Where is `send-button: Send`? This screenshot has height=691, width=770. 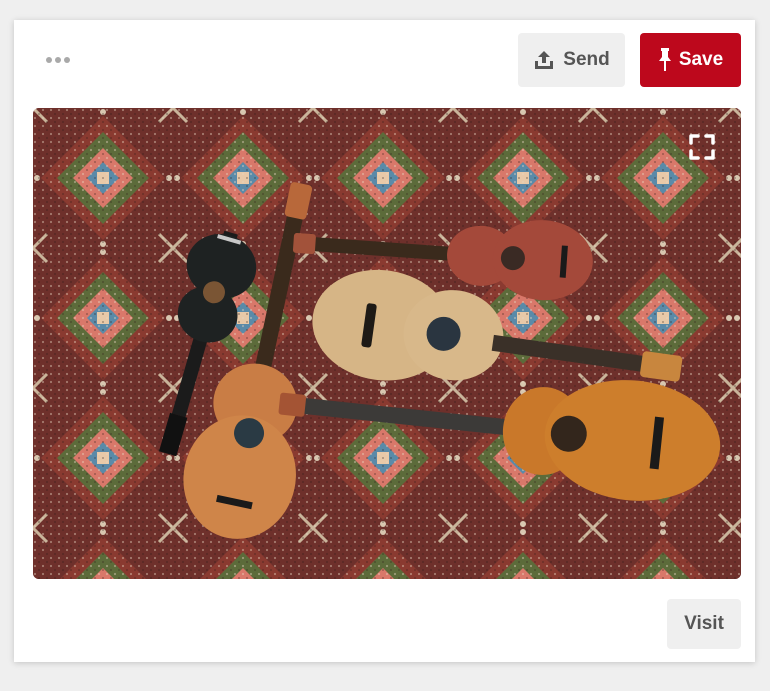
send-button: Send is located at coordinates (571, 60).